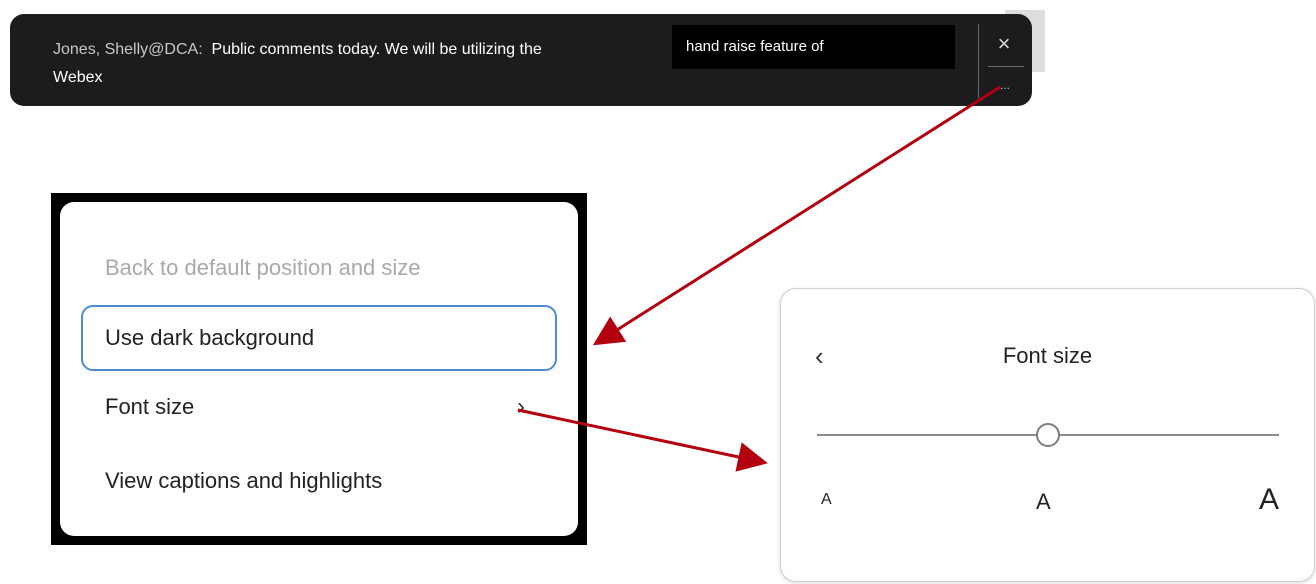  Describe the element at coordinates (796, 215) in the screenshot. I see `arrow-to-menu` at that location.